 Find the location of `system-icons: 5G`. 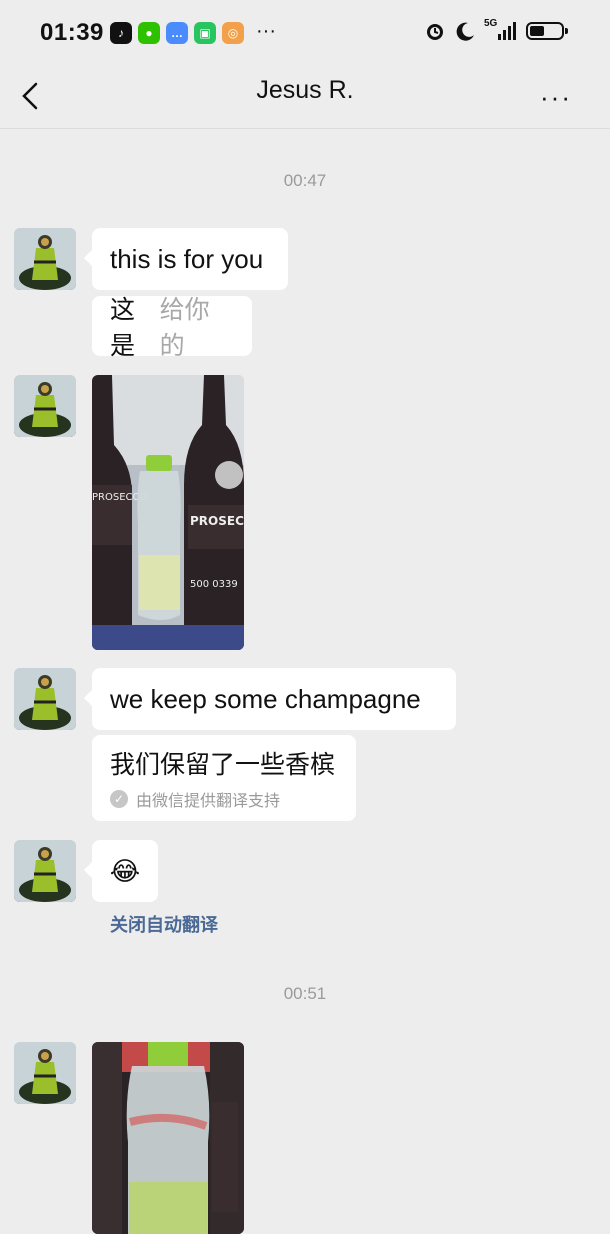

system-icons: 5G is located at coordinates (496, 30).